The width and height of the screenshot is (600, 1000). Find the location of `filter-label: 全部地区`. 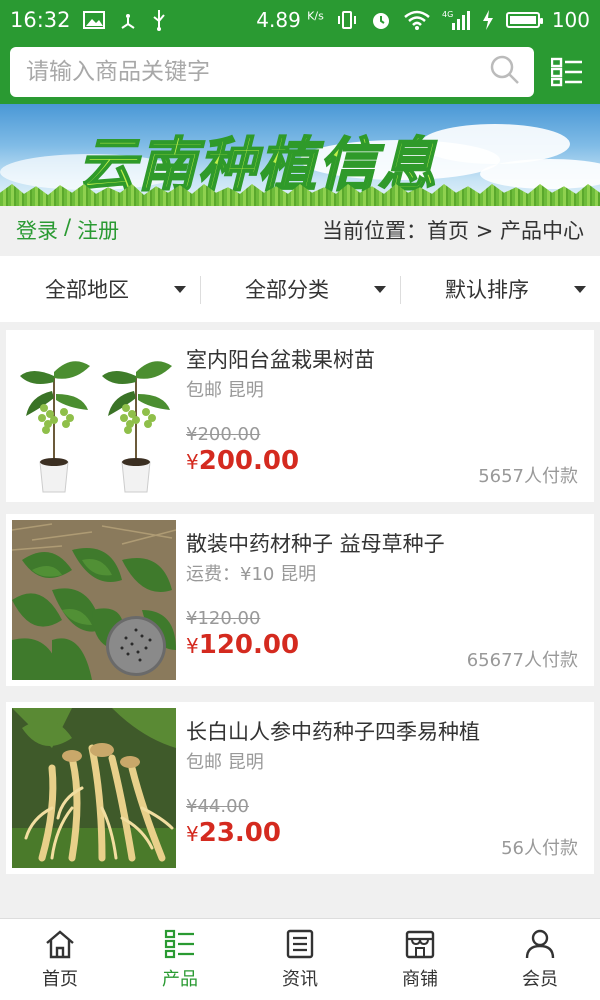

filter-label: 全部地区 is located at coordinates (87, 290).